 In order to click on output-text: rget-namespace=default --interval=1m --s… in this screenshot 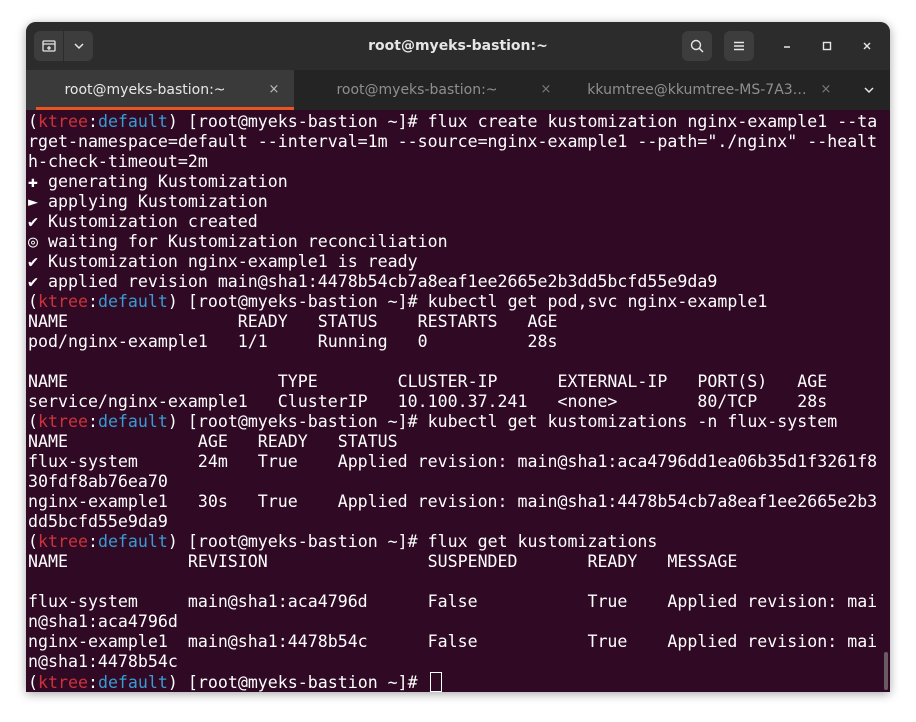, I will do `click(453, 141)`.